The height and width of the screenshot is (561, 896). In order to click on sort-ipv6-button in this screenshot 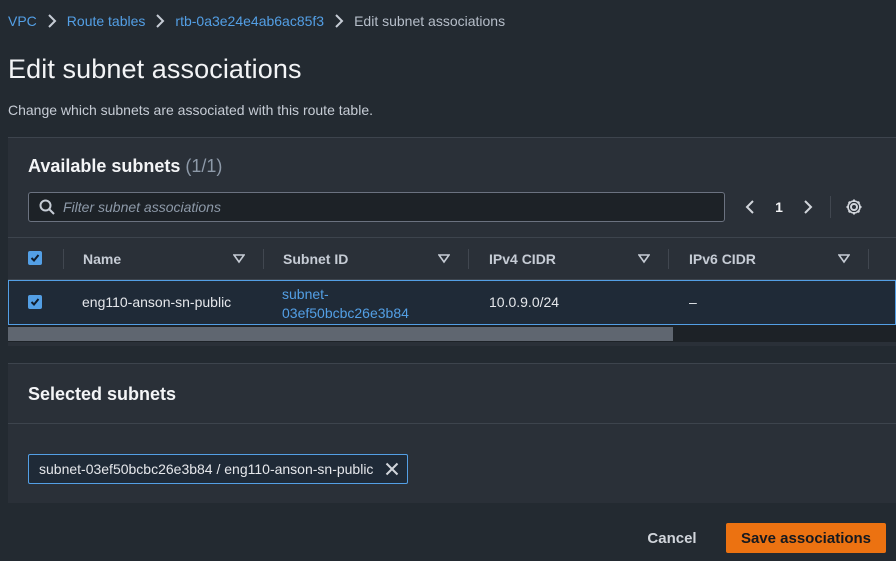, I will do `click(845, 259)`.